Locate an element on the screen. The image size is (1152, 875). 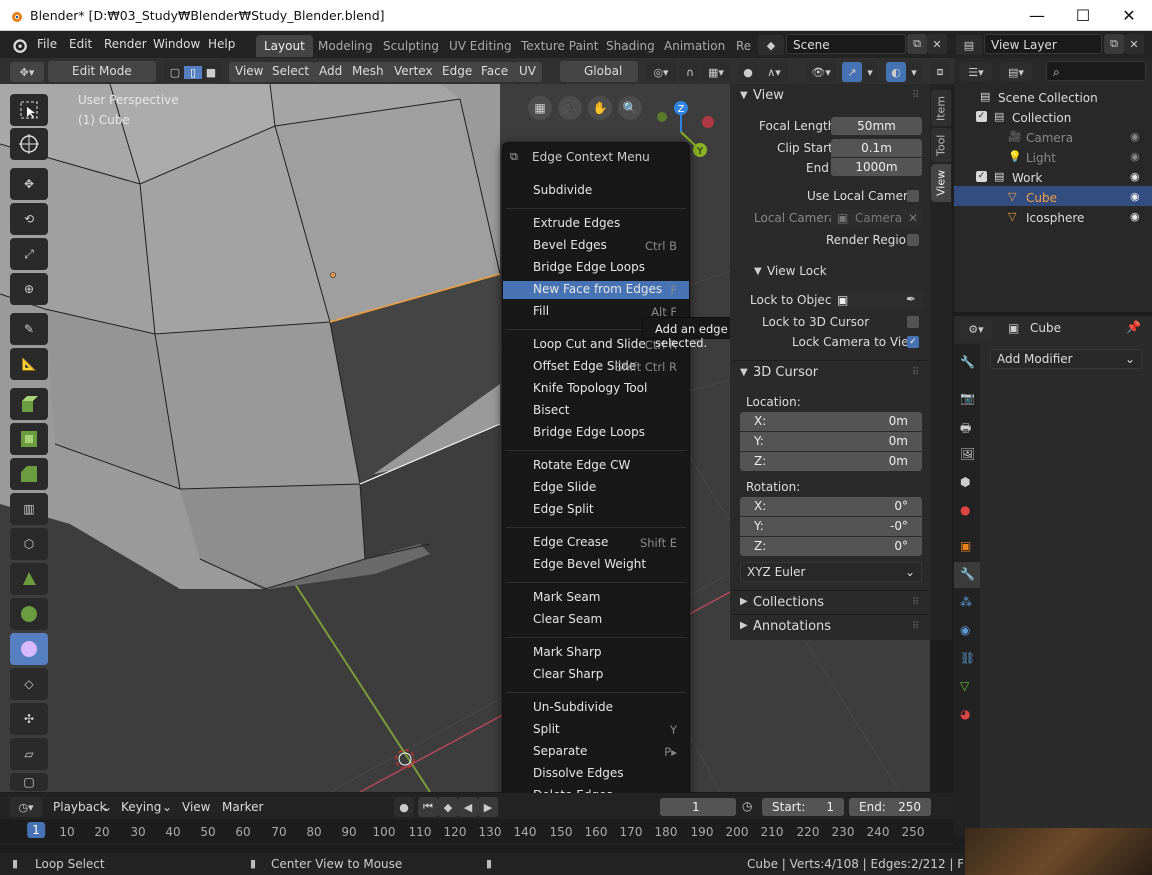
loop-cut-tool-icon: ▥ is located at coordinates (29, 509).